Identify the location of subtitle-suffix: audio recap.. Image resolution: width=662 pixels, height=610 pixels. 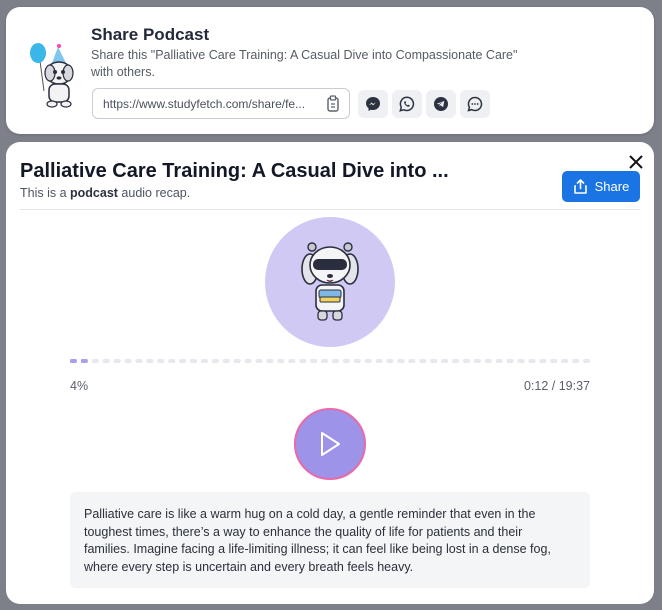
(154, 193).